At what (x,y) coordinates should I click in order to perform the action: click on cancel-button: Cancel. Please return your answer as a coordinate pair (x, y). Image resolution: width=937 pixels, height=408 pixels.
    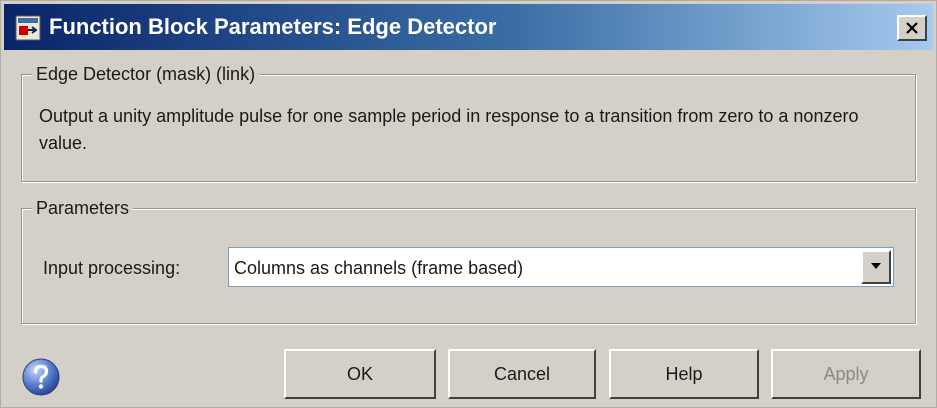
    Looking at the image, I should click on (522, 374).